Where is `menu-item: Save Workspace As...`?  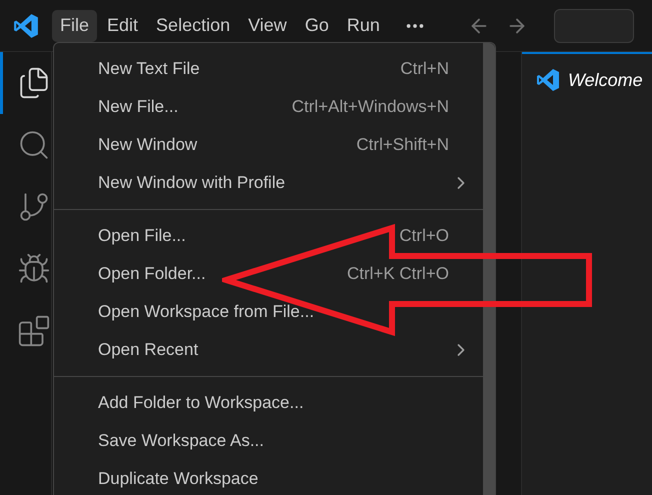
menu-item: Save Workspace As... is located at coordinates (268, 441).